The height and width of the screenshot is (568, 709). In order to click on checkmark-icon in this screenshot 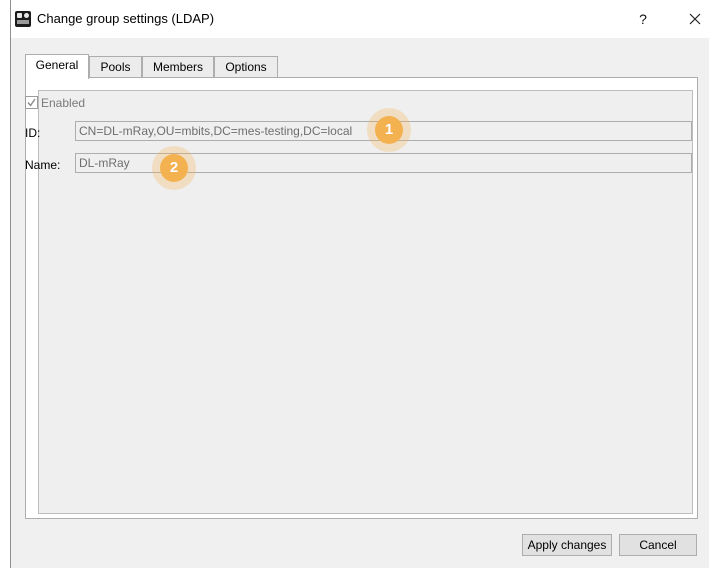, I will do `click(31, 102)`.